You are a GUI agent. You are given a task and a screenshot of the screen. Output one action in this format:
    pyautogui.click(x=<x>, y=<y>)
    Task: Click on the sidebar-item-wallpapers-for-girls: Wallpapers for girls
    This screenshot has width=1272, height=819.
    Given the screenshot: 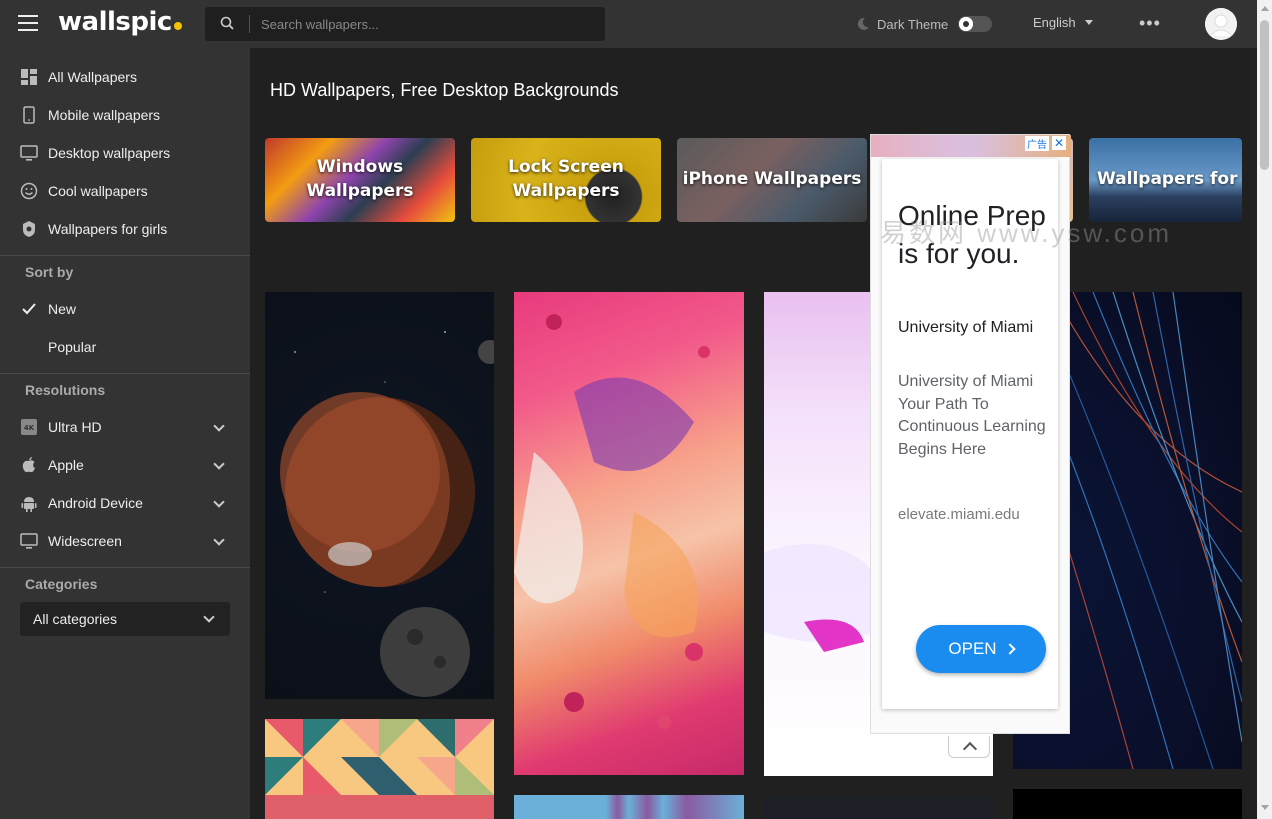 What is the action you would take?
    pyautogui.click(x=125, y=229)
    